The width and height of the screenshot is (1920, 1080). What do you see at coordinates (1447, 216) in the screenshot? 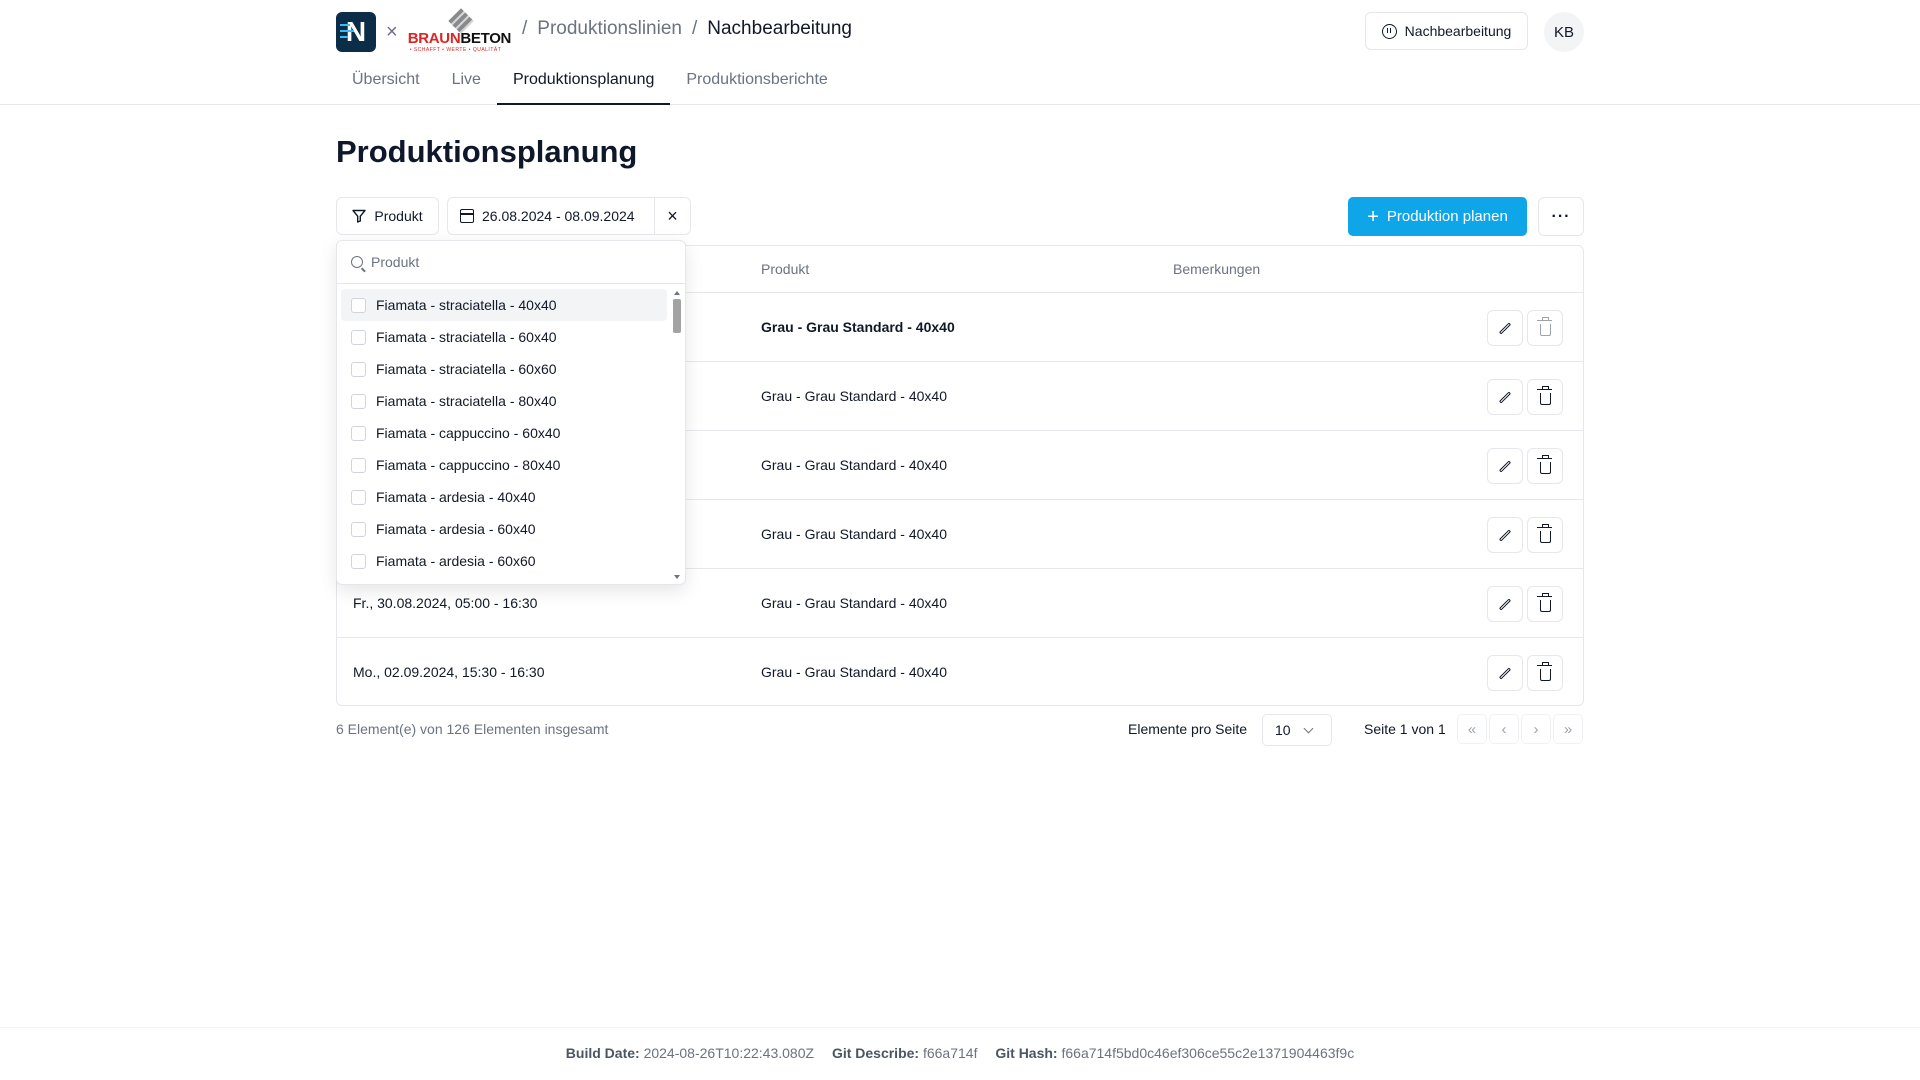
I see `plan-production-label: Produktion planen` at bounding box center [1447, 216].